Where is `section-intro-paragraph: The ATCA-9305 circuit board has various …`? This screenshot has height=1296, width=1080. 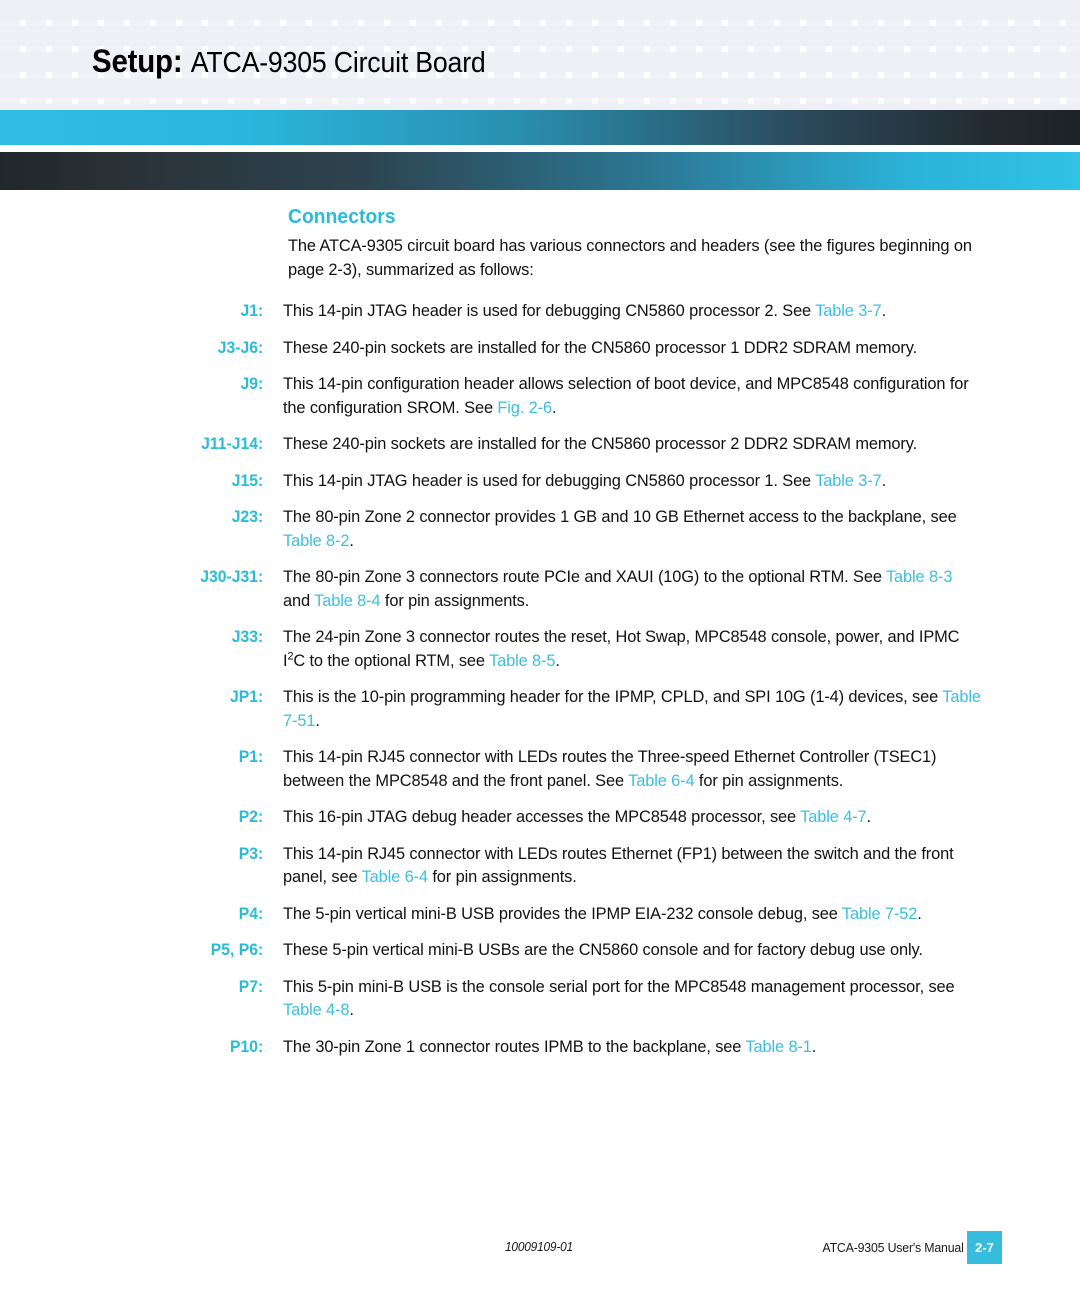
section-intro-paragraph: The ATCA-9305 circuit board has various … is located at coordinates (630, 258).